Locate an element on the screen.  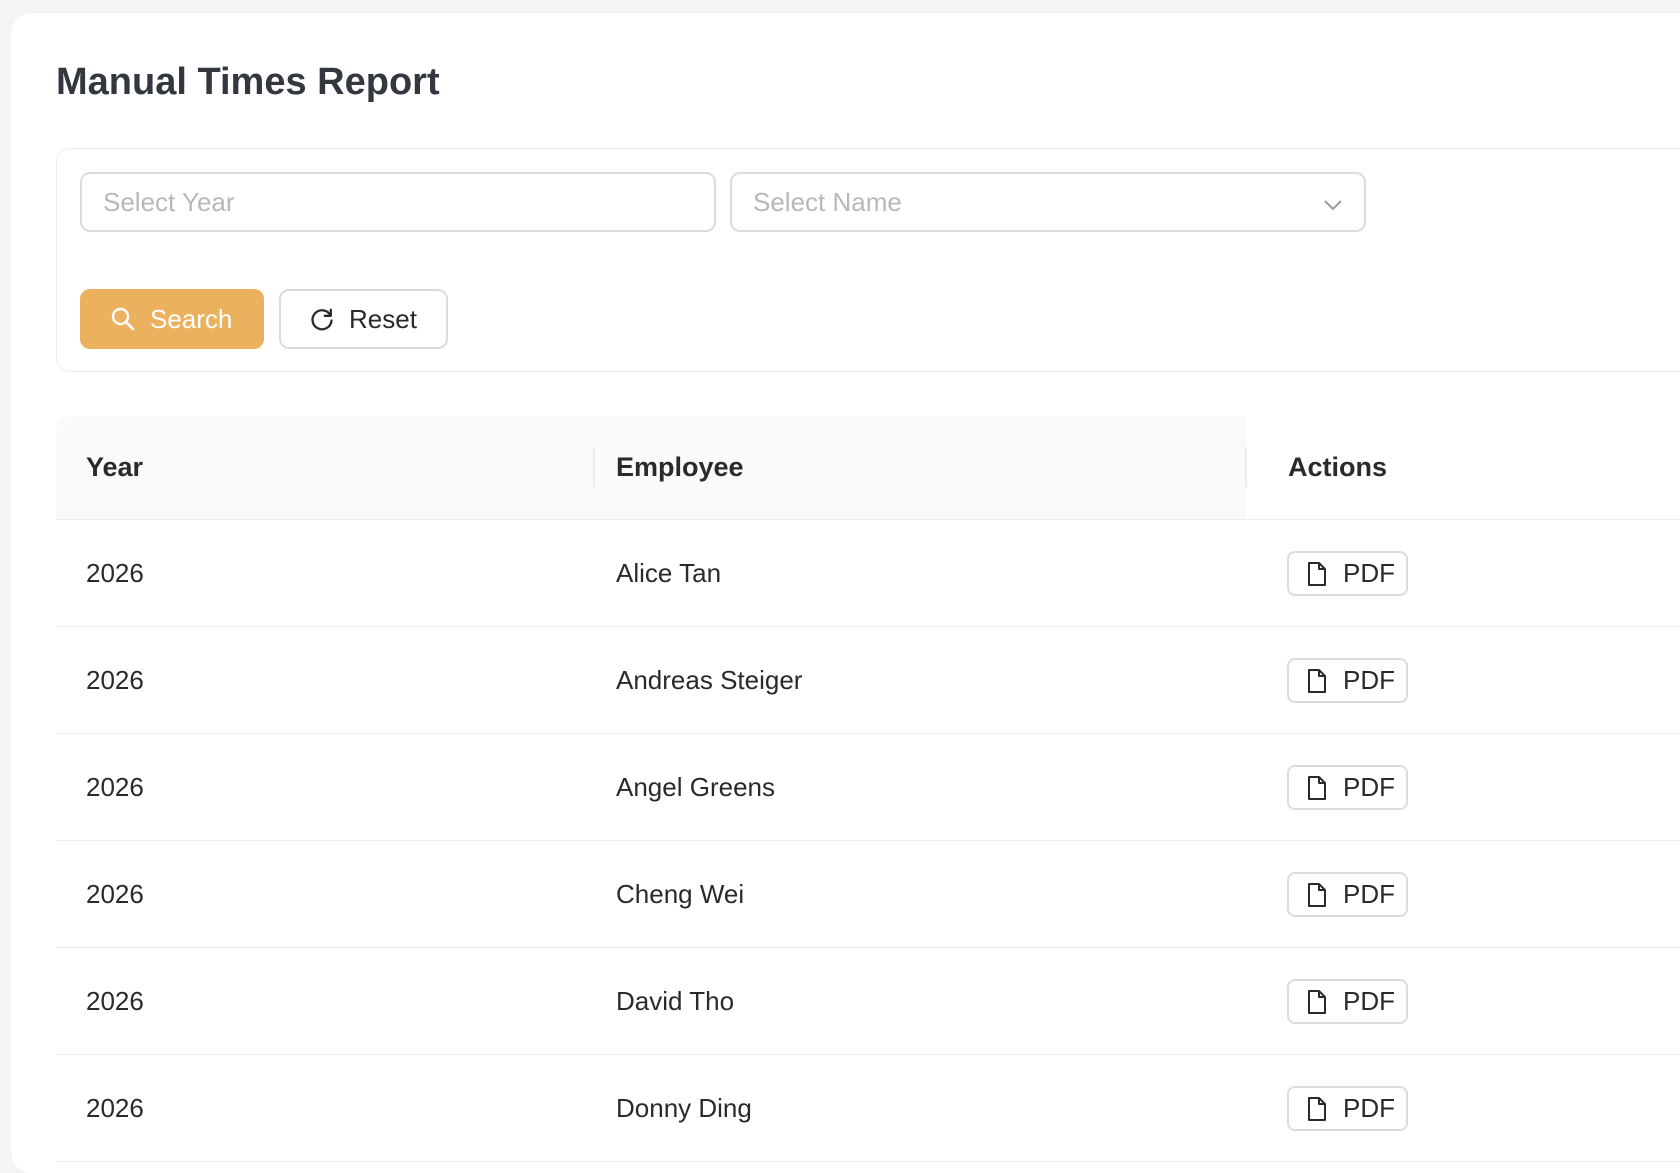
cell-employee: Angel Greens is located at coordinates (695, 786).